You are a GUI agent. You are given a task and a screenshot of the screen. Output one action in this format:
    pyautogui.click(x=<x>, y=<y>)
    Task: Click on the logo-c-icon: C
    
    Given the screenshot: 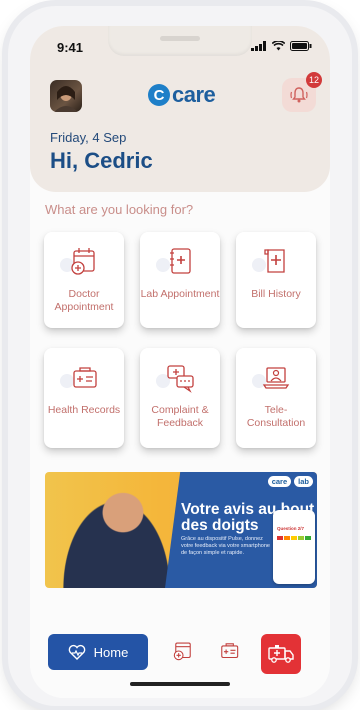 What is the action you would take?
    pyautogui.click(x=159, y=95)
    